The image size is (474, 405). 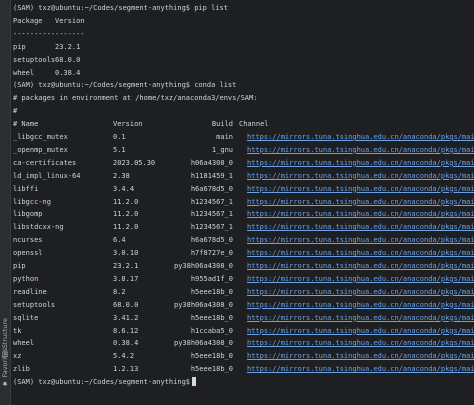 I want to click on favorites-tab: ★ Favorites, so click(x=5, y=367).